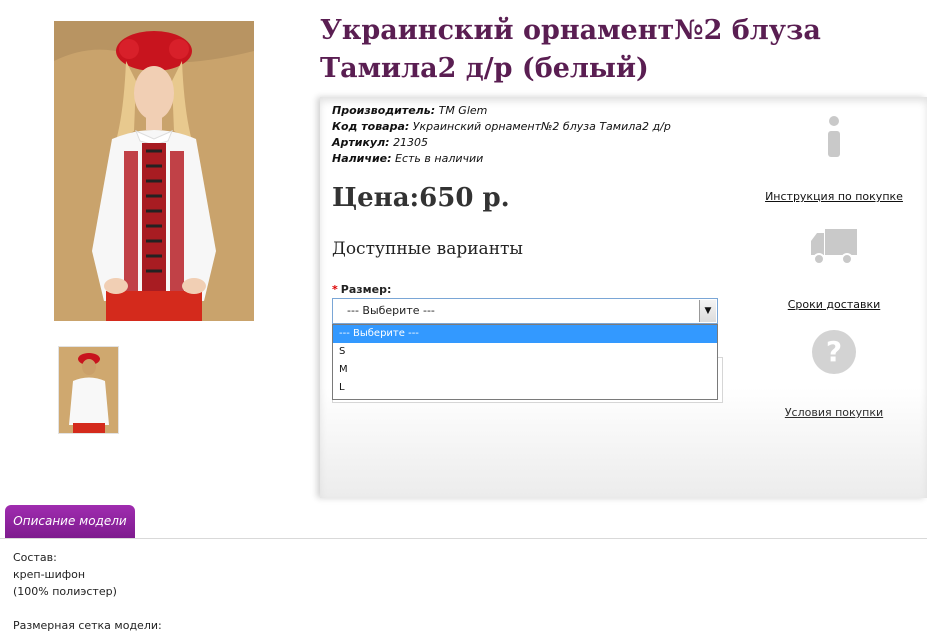 The height and width of the screenshot is (642, 927). What do you see at coordinates (834, 268) in the screenshot?
I see `delivery-terms: Сроки доставки` at bounding box center [834, 268].